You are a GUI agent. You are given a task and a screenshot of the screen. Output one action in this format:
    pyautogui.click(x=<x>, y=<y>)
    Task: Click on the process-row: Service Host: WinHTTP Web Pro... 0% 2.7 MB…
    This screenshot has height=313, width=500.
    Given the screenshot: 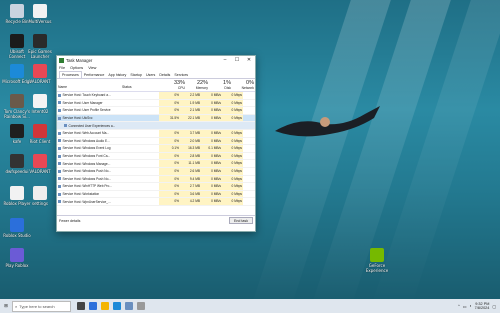 What is the action you would take?
    pyautogui.click(x=156, y=187)
    